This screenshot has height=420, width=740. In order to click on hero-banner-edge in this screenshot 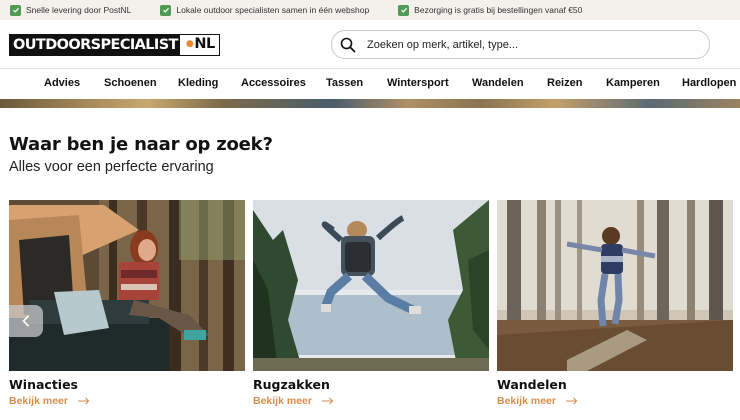, I will do `click(370, 103)`.